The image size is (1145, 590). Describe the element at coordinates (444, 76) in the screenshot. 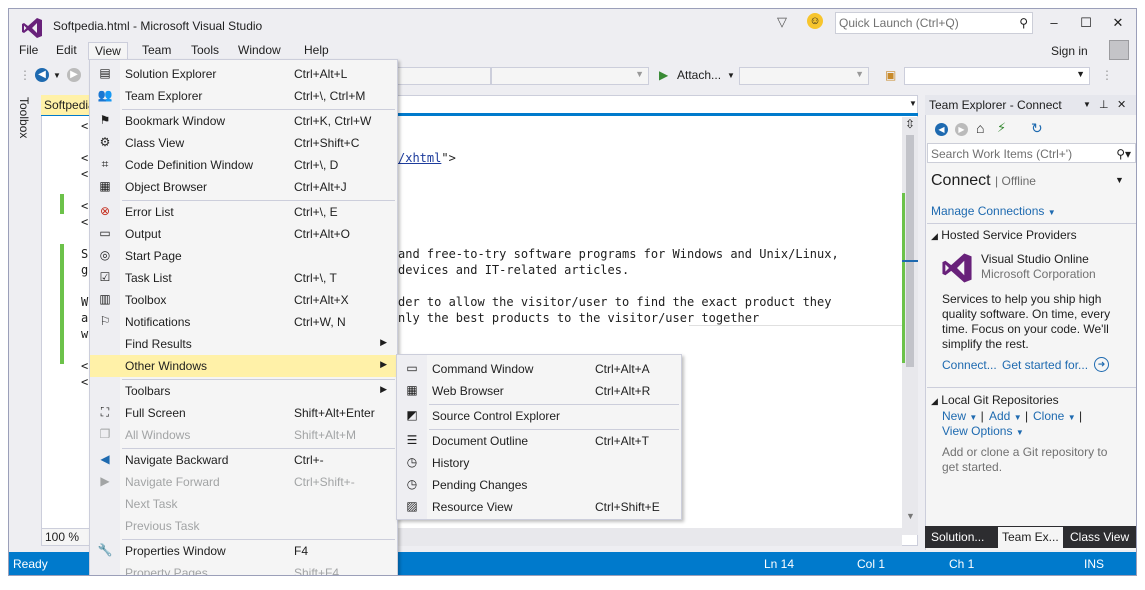

I see `solution-config-dropdown` at that location.